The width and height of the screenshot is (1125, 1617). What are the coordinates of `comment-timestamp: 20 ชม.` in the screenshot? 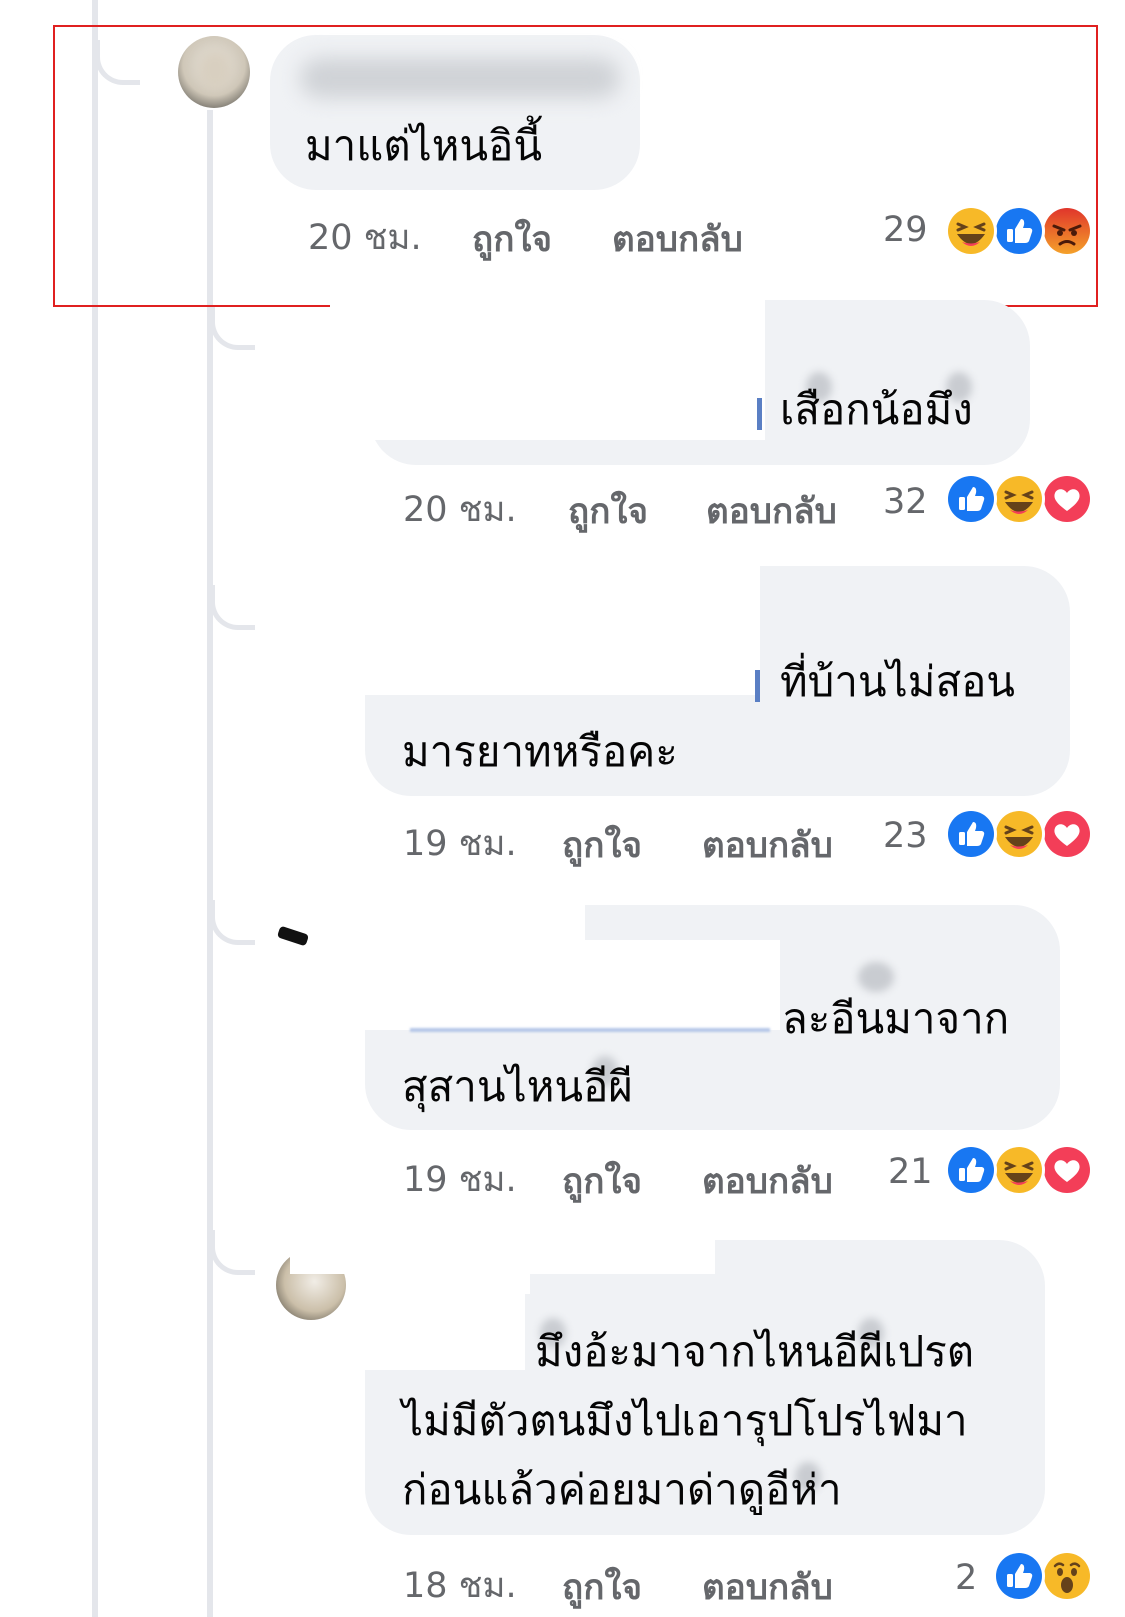 It's located at (460, 509).